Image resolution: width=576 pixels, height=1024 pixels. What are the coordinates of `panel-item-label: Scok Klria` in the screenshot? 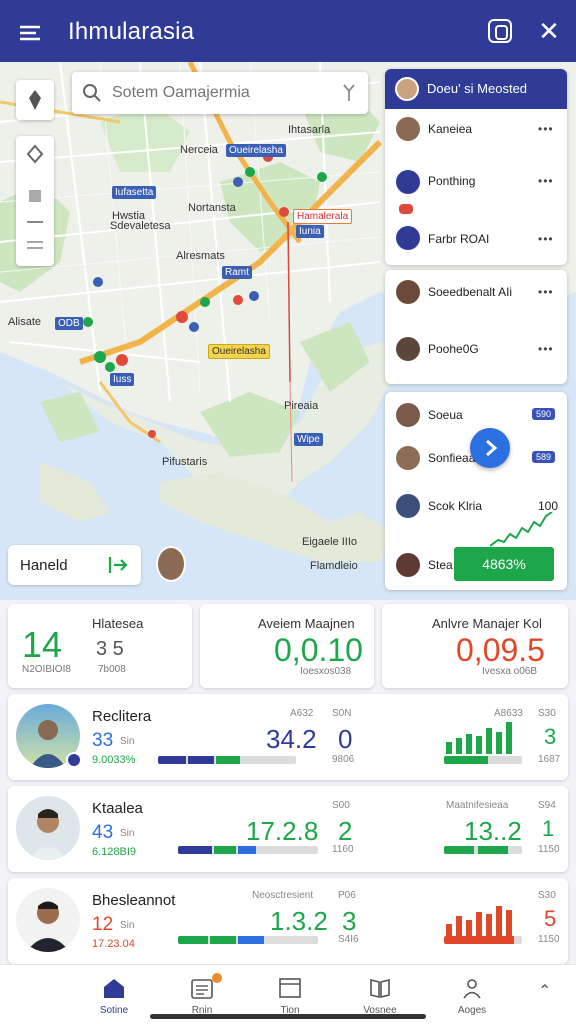 It's located at (455, 506).